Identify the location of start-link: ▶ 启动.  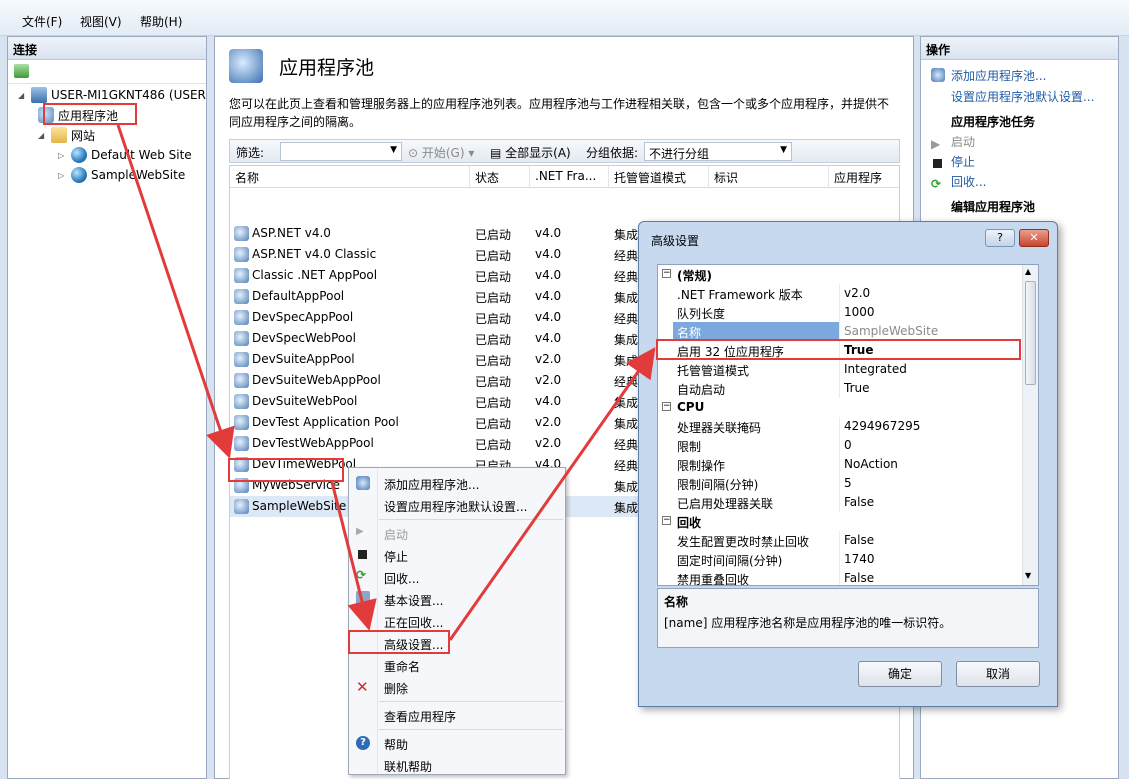
(953, 142).